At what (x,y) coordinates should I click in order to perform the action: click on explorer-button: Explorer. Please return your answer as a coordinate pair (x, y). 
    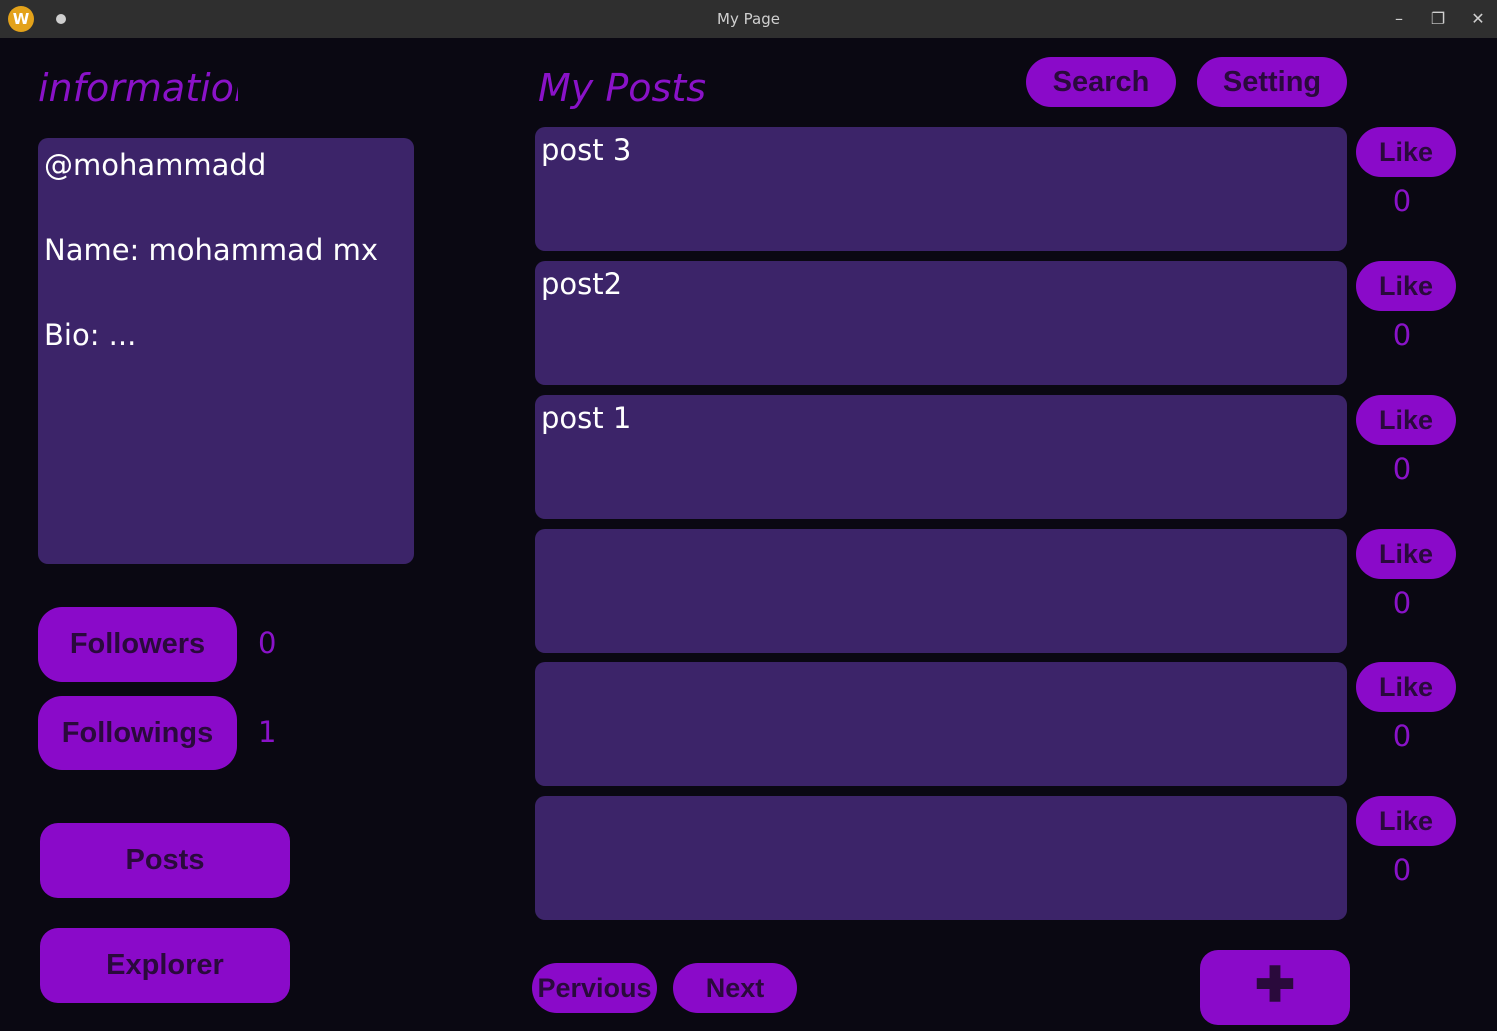
    Looking at the image, I should click on (165, 965).